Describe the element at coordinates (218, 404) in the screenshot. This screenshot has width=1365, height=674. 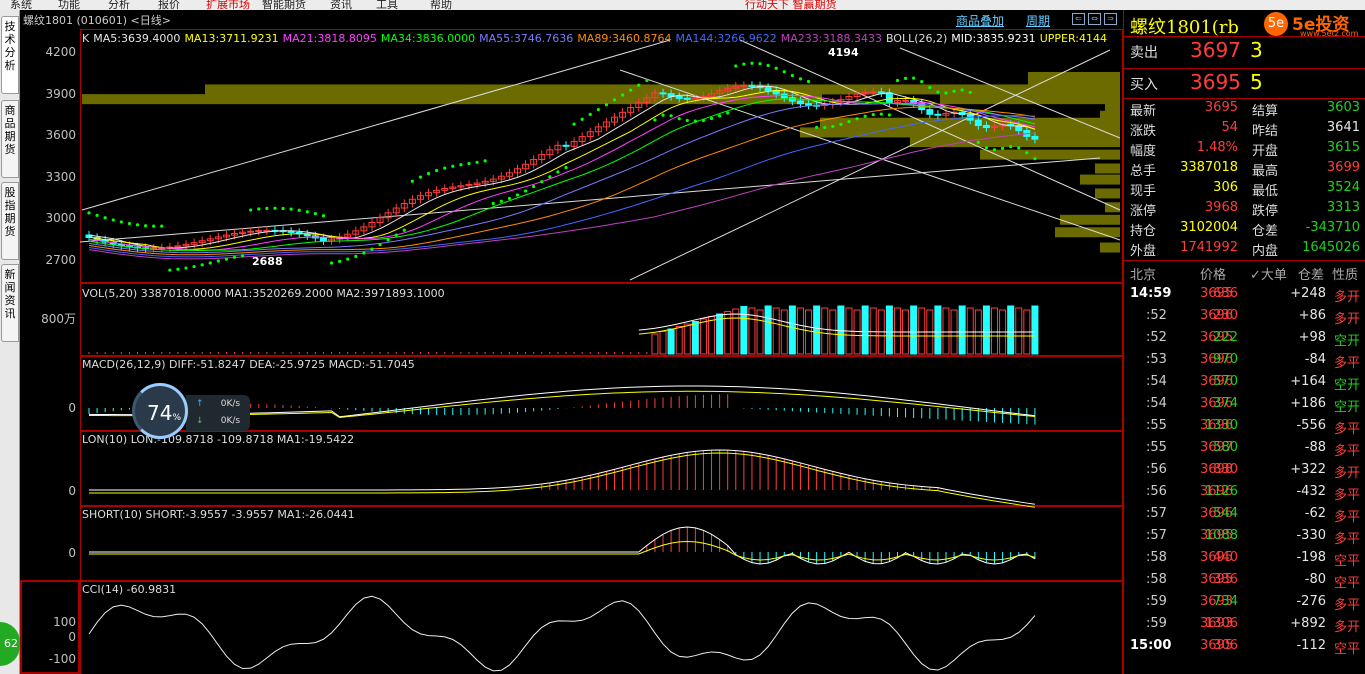
I see `upload-speed: ↑ 0K/s` at that location.